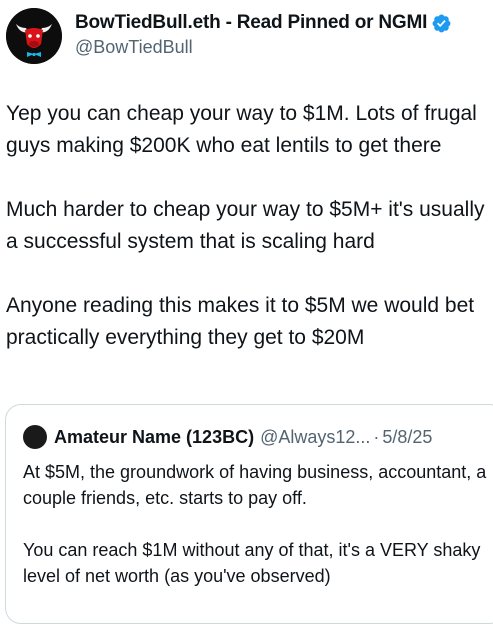 The width and height of the screenshot is (493, 624). Describe the element at coordinates (154, 437) in the screenshot. I see `quote-author-name: Amateur Name (123BC)` at that location.